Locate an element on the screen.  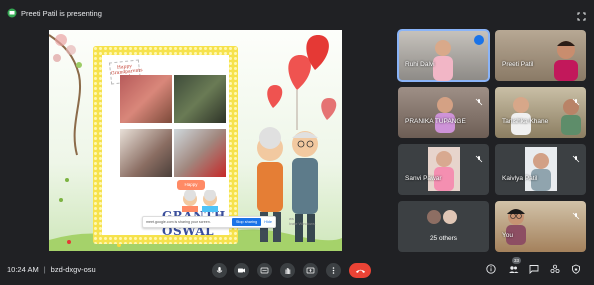
participant-tile: PRANIKA TUPANGE is located at coordinates (443, 112).